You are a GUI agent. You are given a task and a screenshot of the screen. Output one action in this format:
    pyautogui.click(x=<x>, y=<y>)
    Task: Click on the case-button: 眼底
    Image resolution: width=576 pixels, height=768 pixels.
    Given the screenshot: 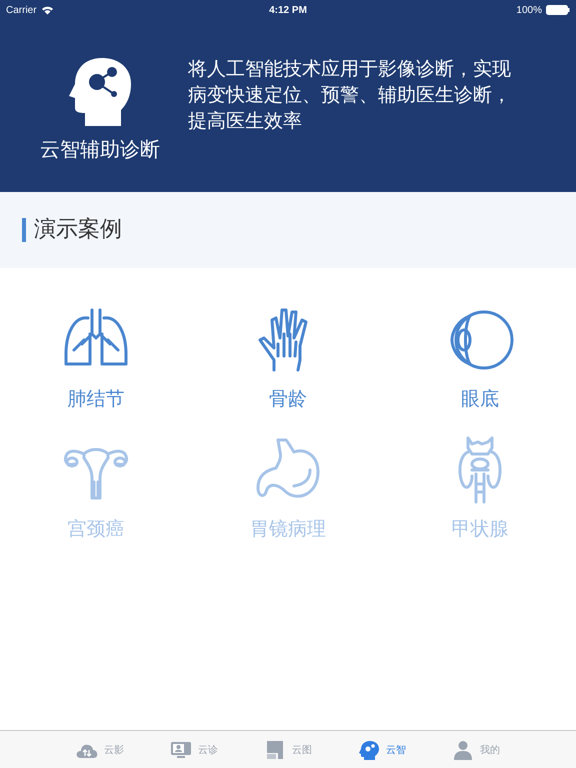 What is the action you would take?
    pyautogui.click(x=480, y=358)
    